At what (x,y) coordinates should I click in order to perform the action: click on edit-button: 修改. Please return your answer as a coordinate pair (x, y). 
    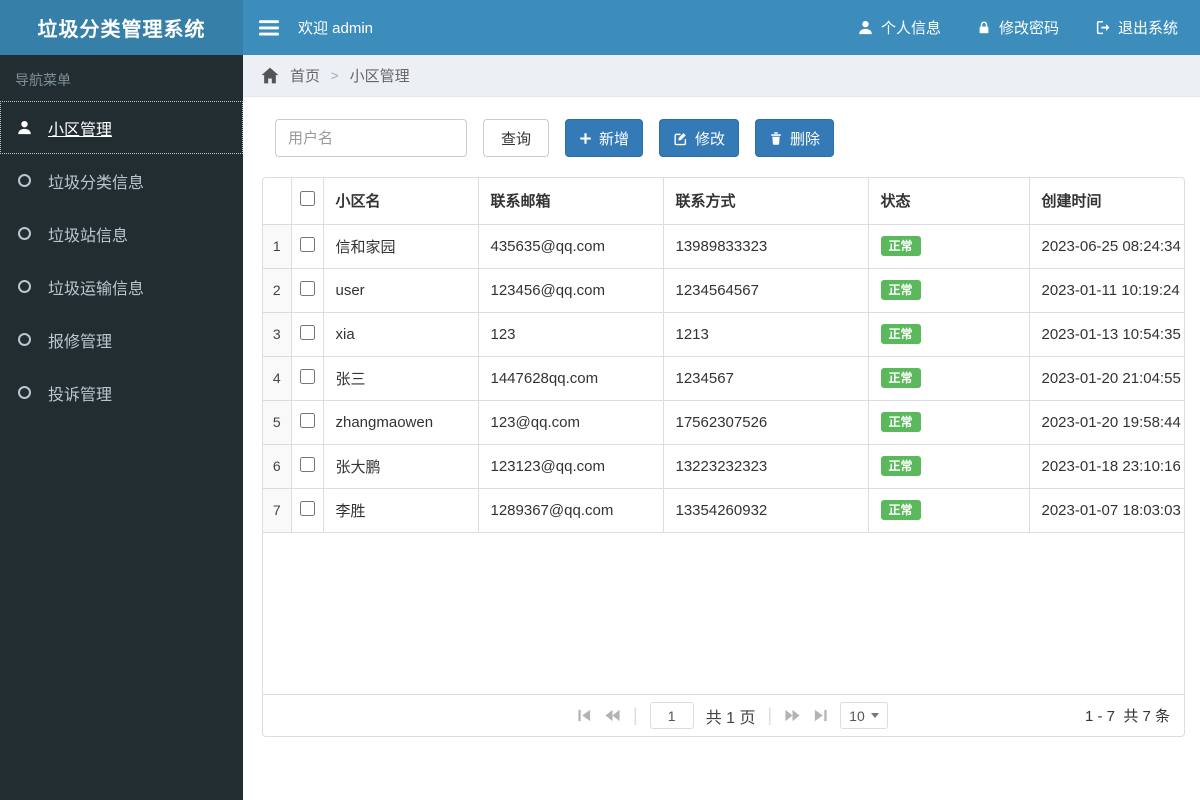
    Looking at the image, I should click on (699, 138).